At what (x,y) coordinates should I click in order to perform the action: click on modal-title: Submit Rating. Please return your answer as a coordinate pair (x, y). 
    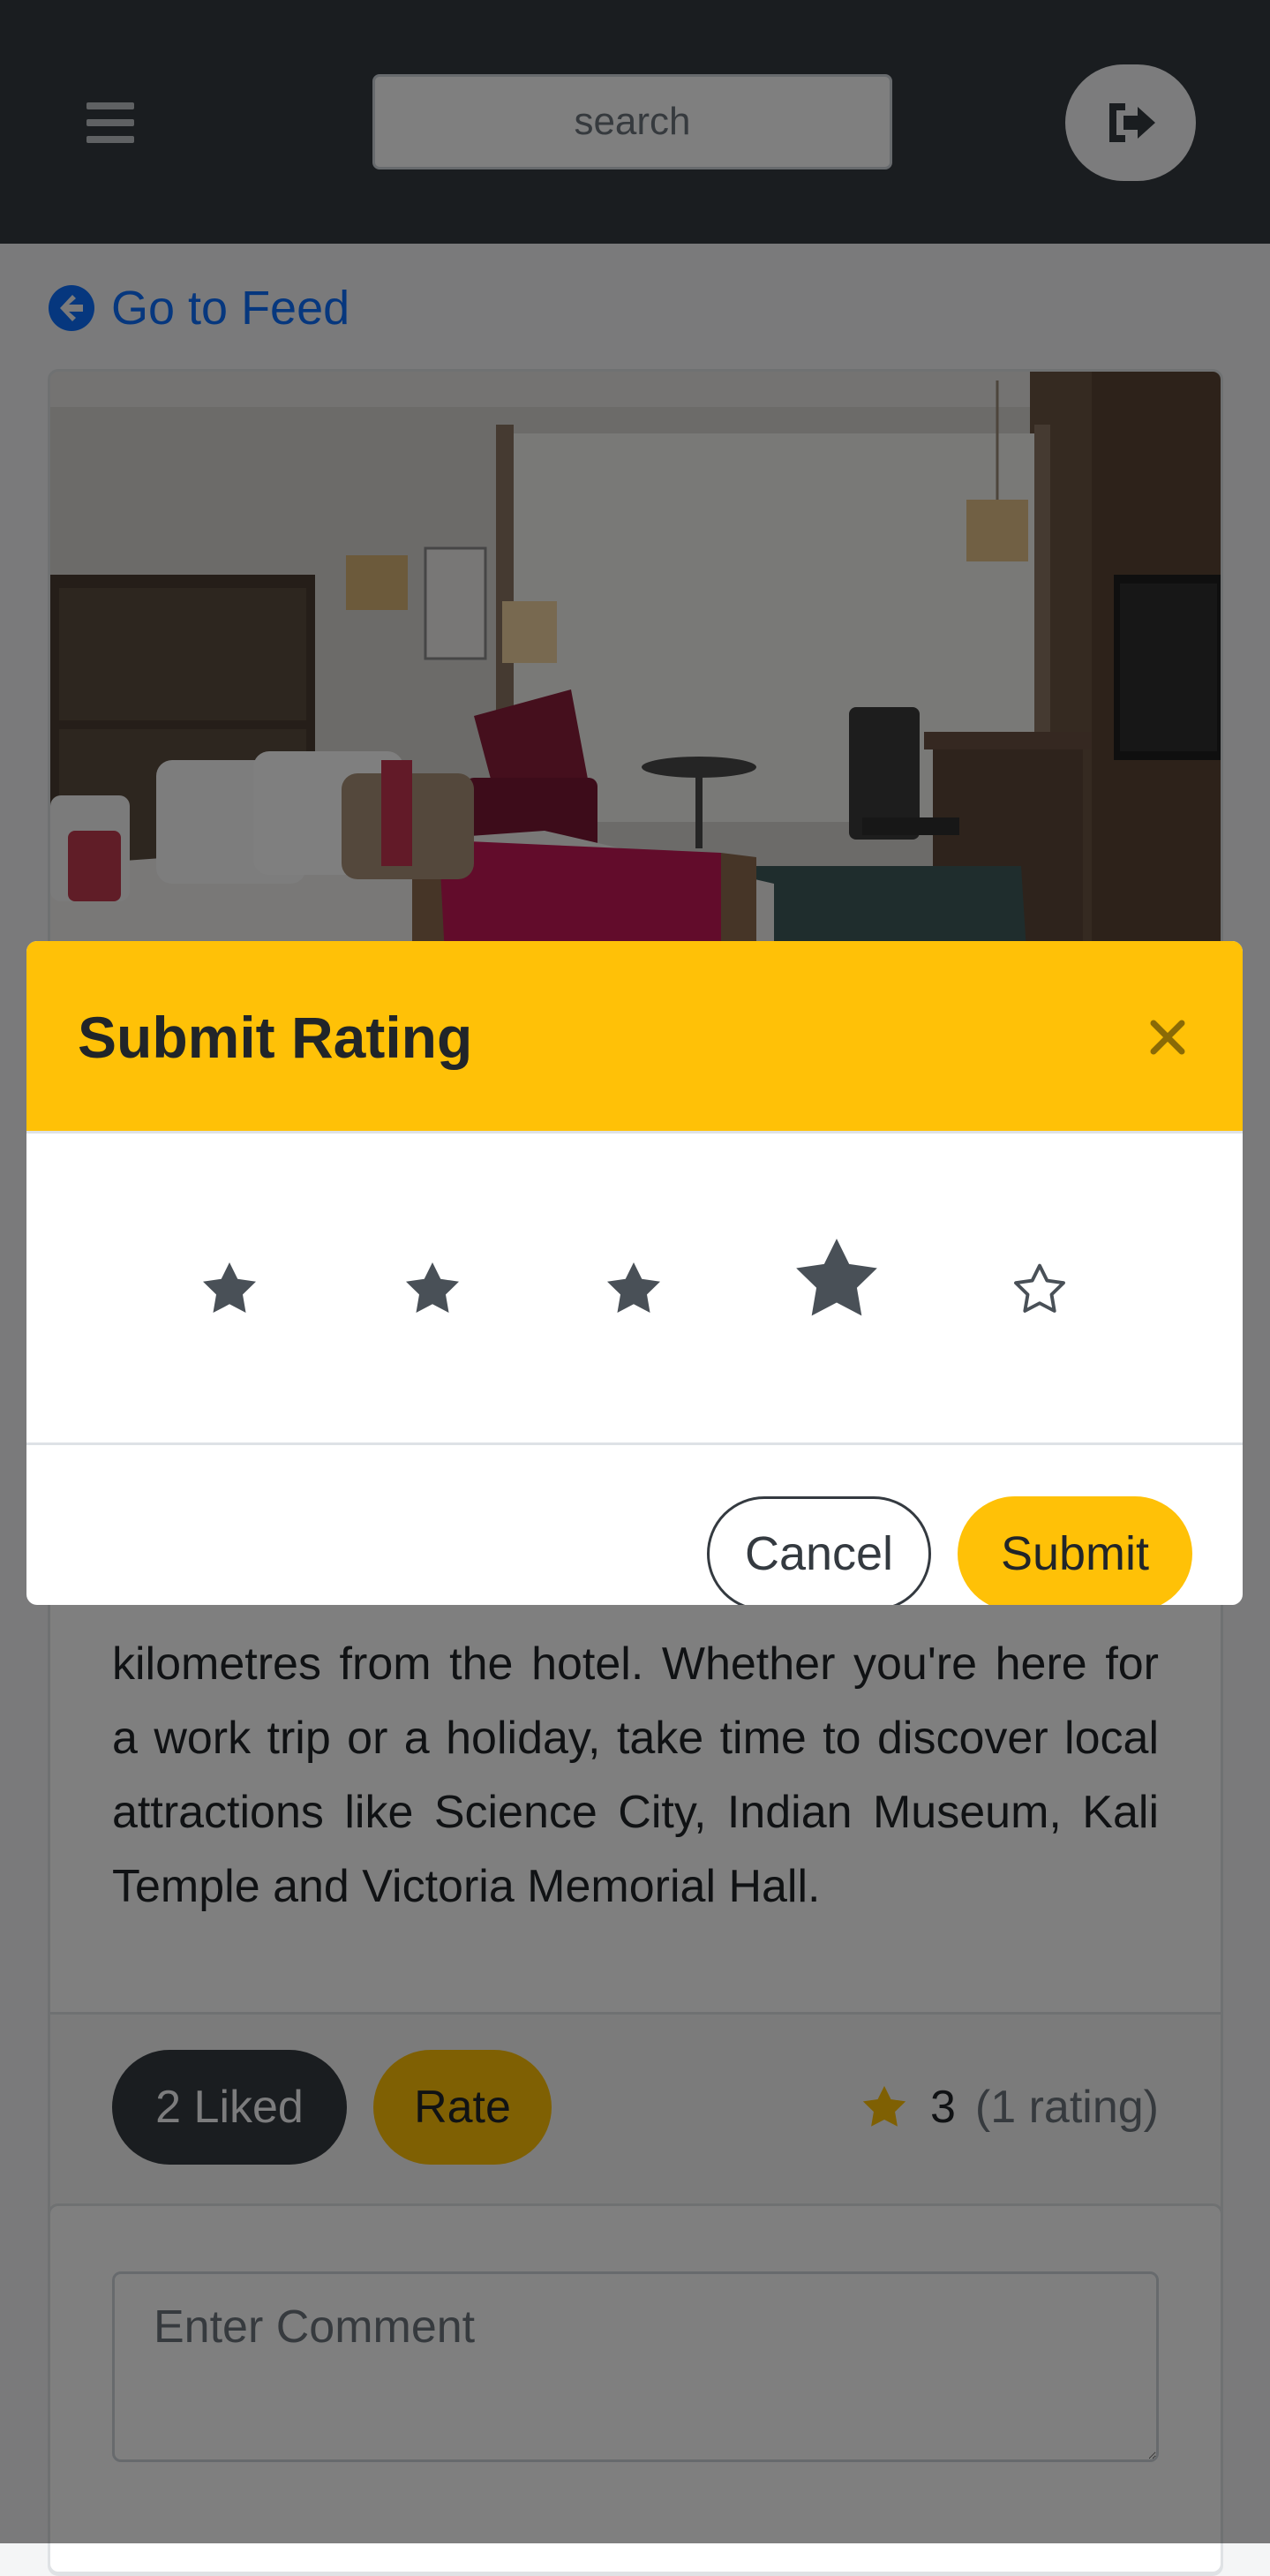
    Looking at the image, I should click on (275, 1038).